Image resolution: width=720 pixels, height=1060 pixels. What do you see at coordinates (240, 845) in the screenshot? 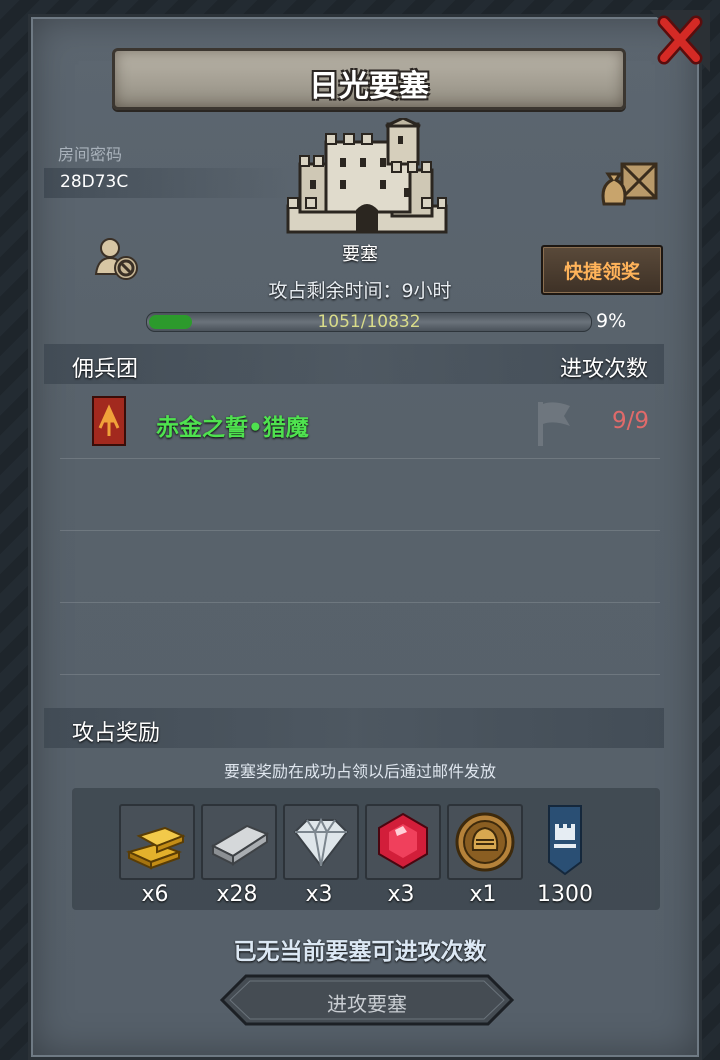
I see `silver-bar-icon` at bounding box center [240, 845].